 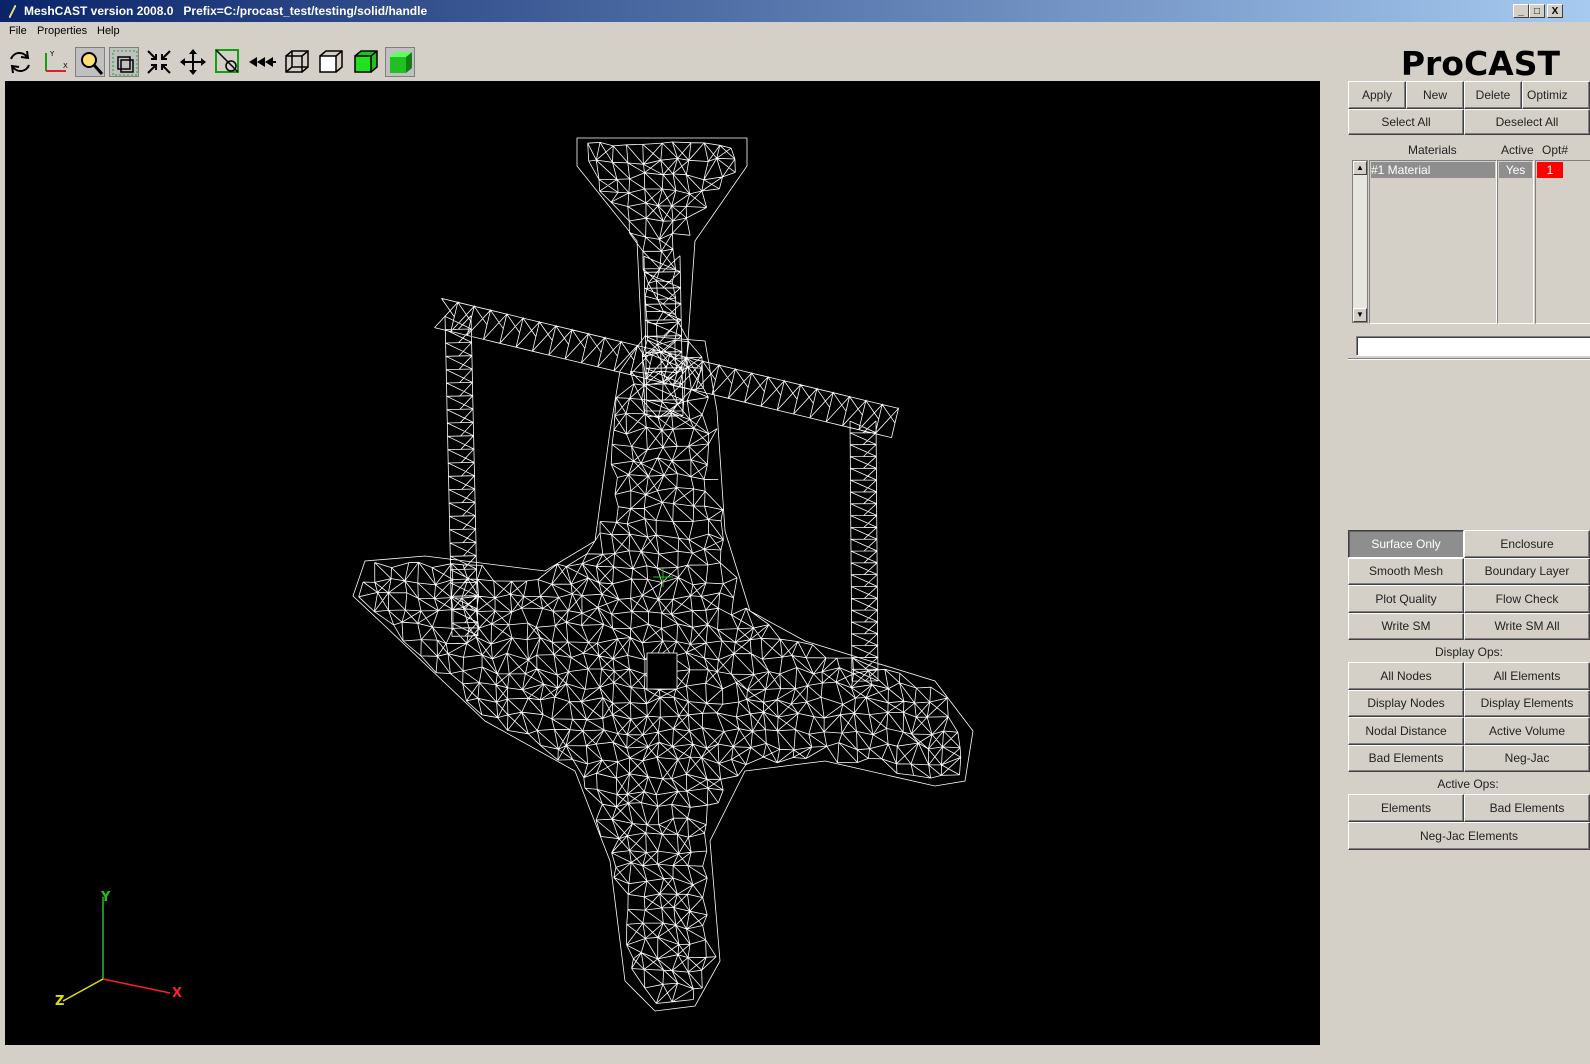 I want to click on x-axis-label: X, so click(x=177, y=993).